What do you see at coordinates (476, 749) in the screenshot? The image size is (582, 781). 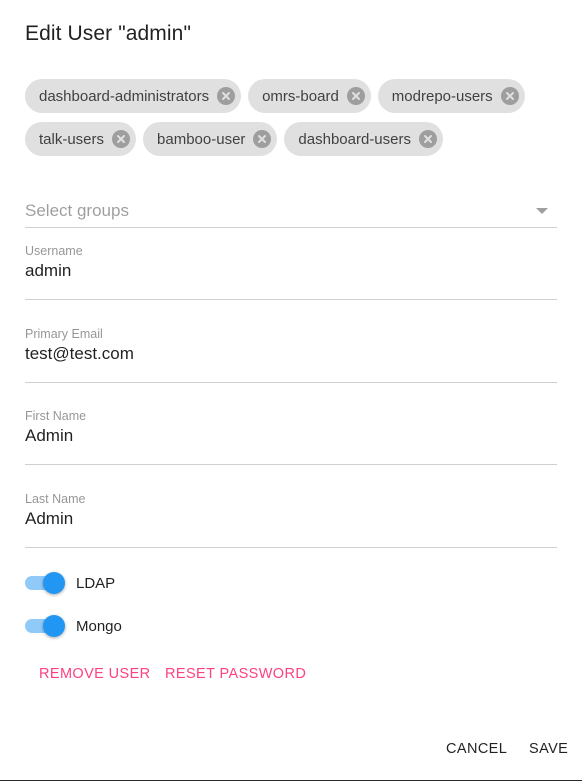 I see `cancel-button: CANCEL` at bounding box center [476, 749].